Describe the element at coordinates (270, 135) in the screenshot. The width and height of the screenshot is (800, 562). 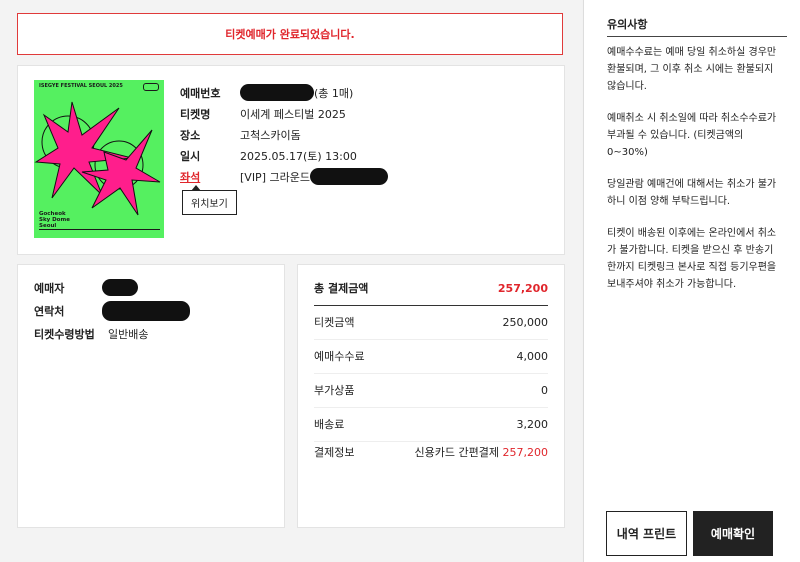
I see `venue-value: 고척스카이돔` at that location.